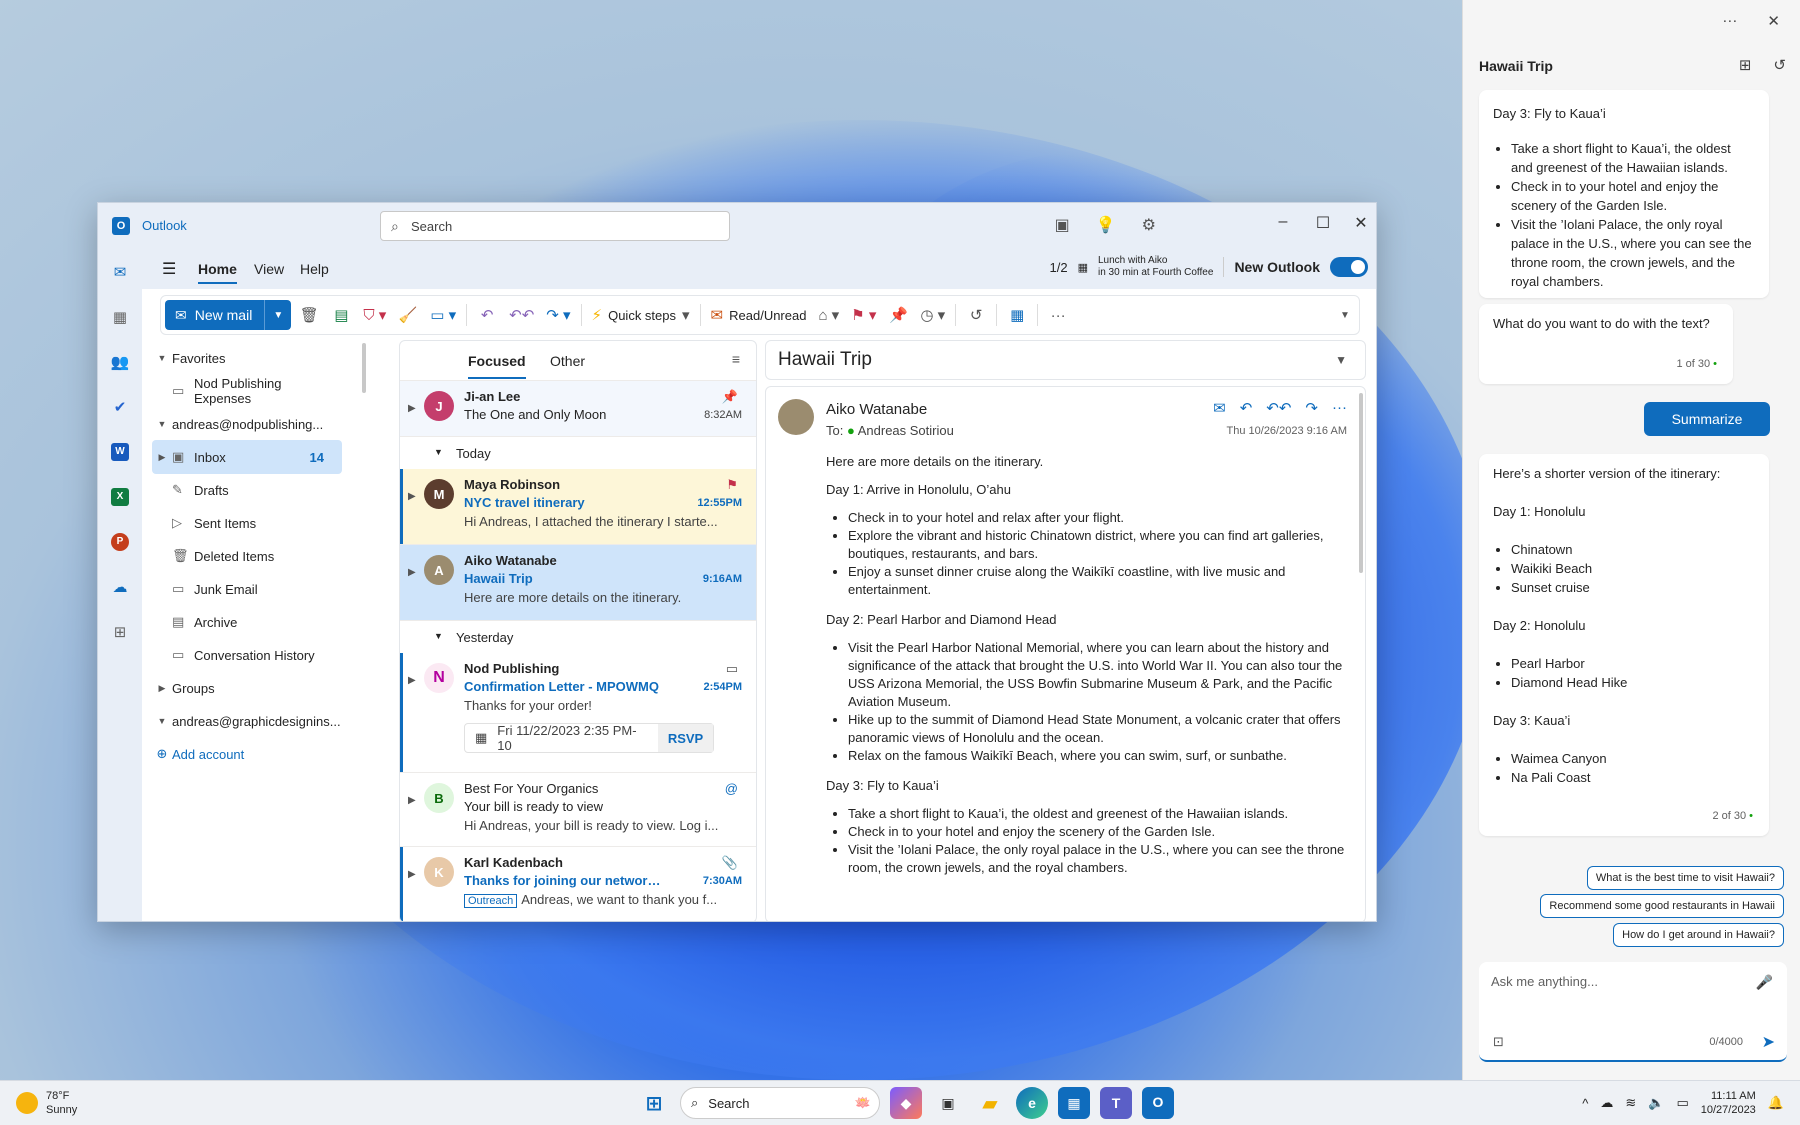  I want to click on archive-icon: ▤, so click(341, 315).